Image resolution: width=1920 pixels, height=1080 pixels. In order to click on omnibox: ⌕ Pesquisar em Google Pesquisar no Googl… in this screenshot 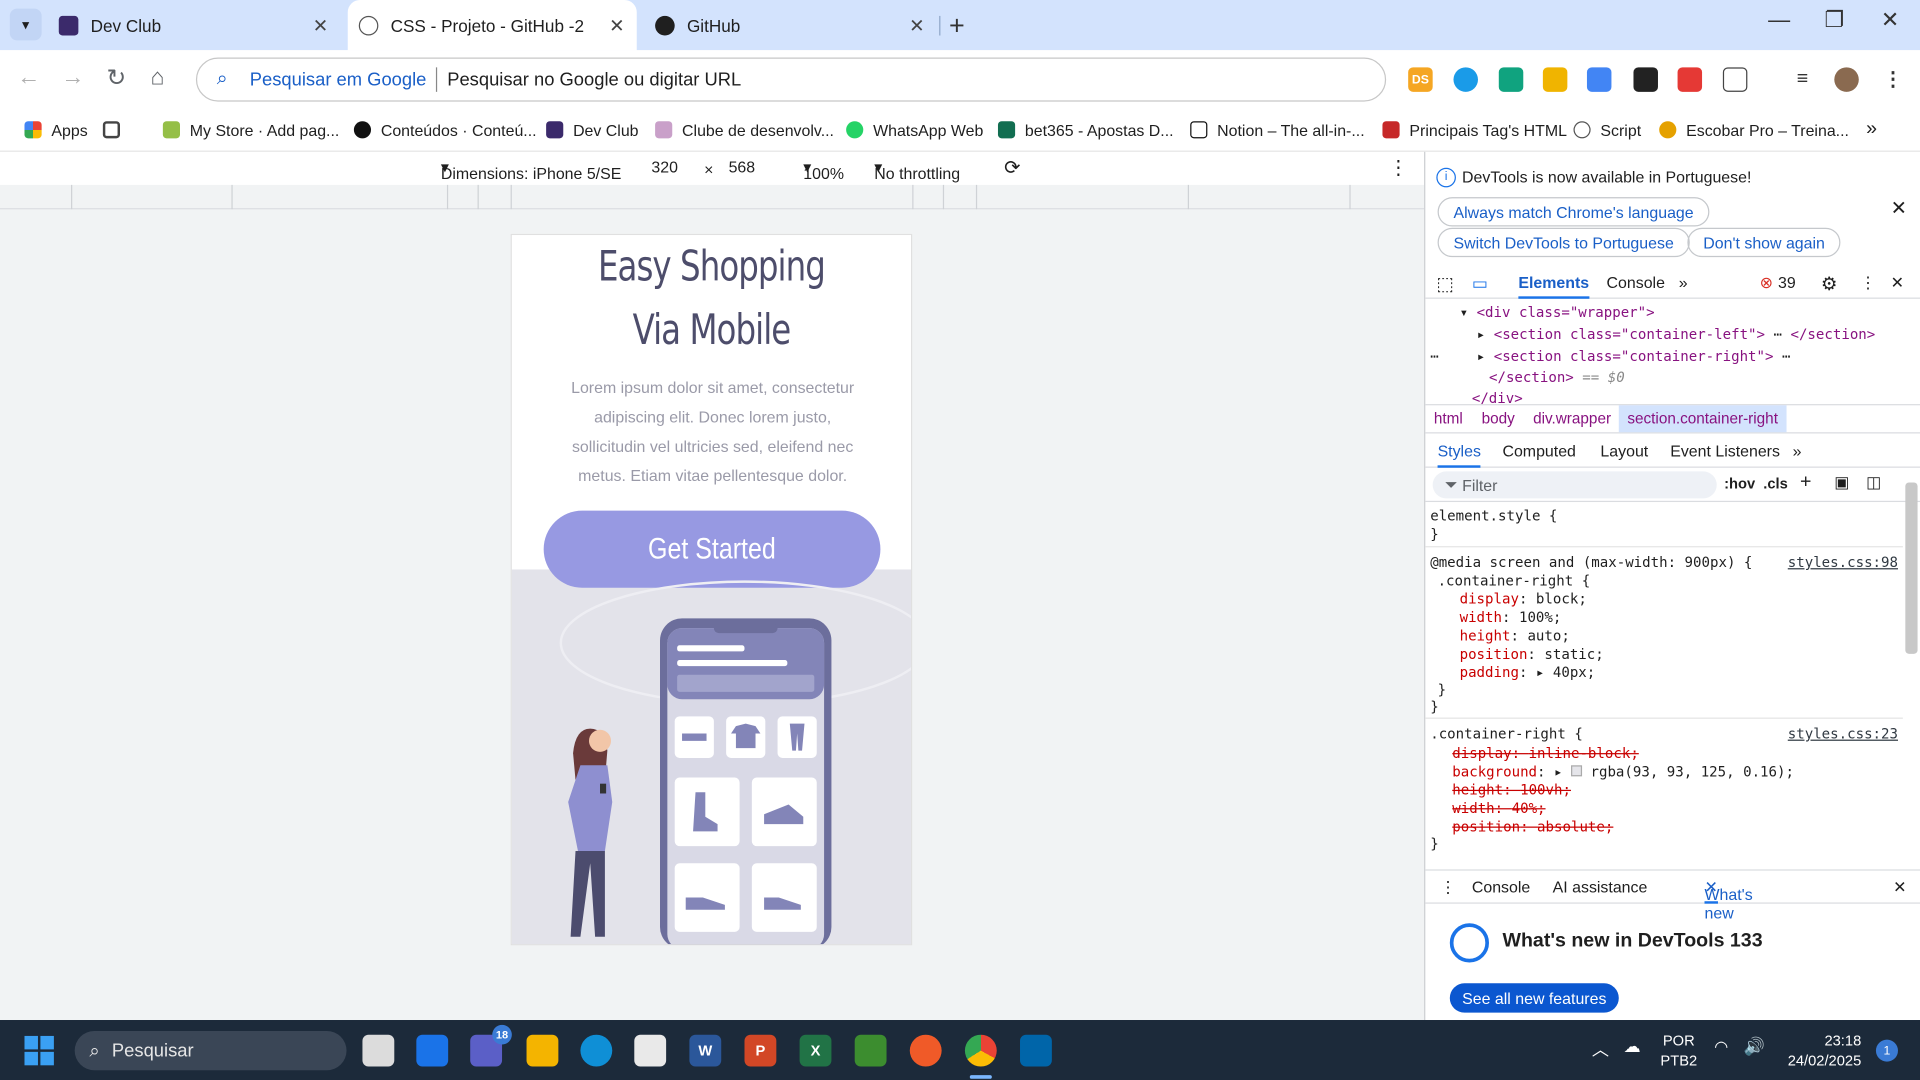, I will do `click(791, 79)`.